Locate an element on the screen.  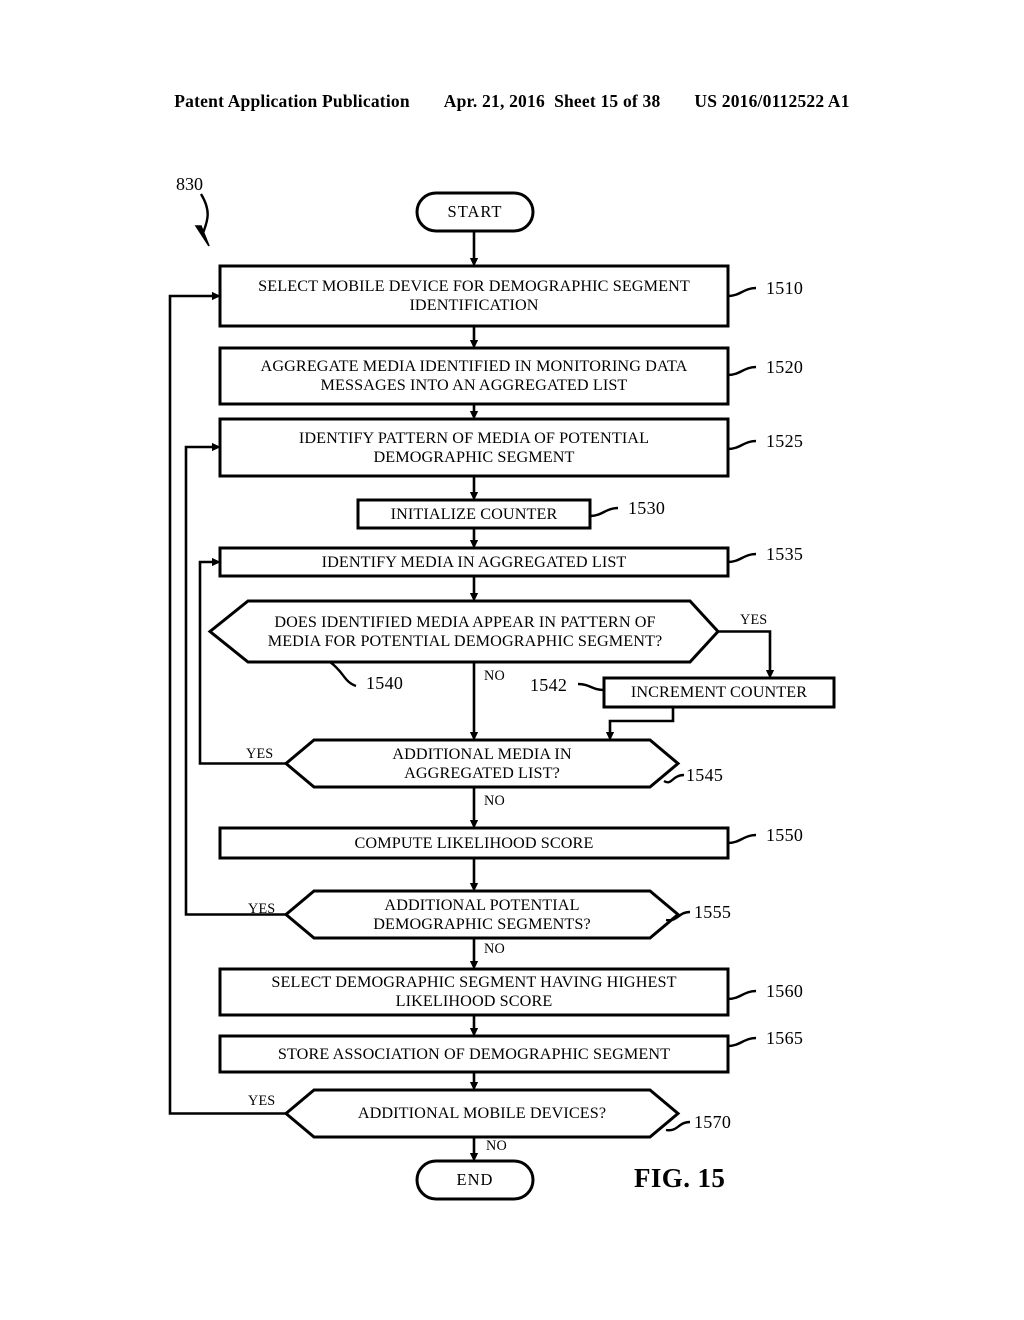
branch-1555-yes: YES is located at coordinates (262, 909).